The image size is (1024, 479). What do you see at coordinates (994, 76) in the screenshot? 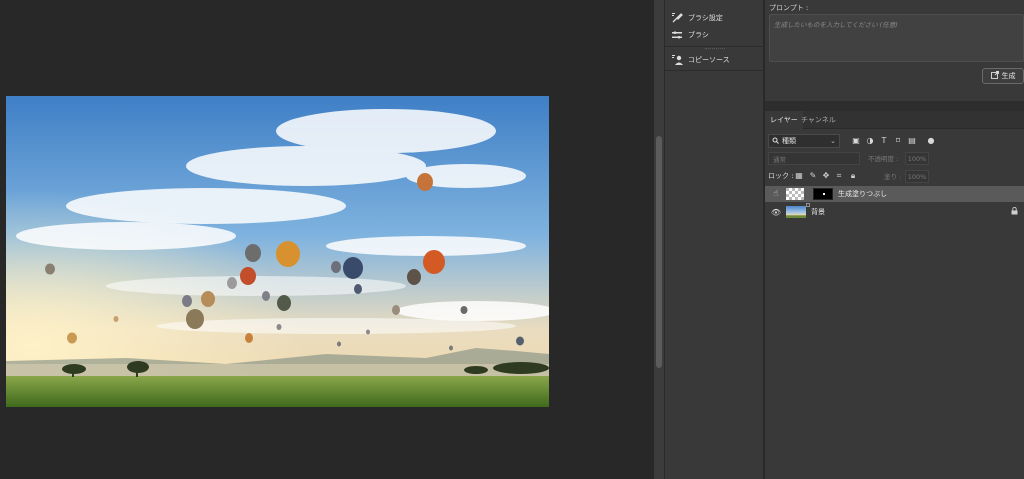
I see `export-icon` at bounding box center [994, 76].